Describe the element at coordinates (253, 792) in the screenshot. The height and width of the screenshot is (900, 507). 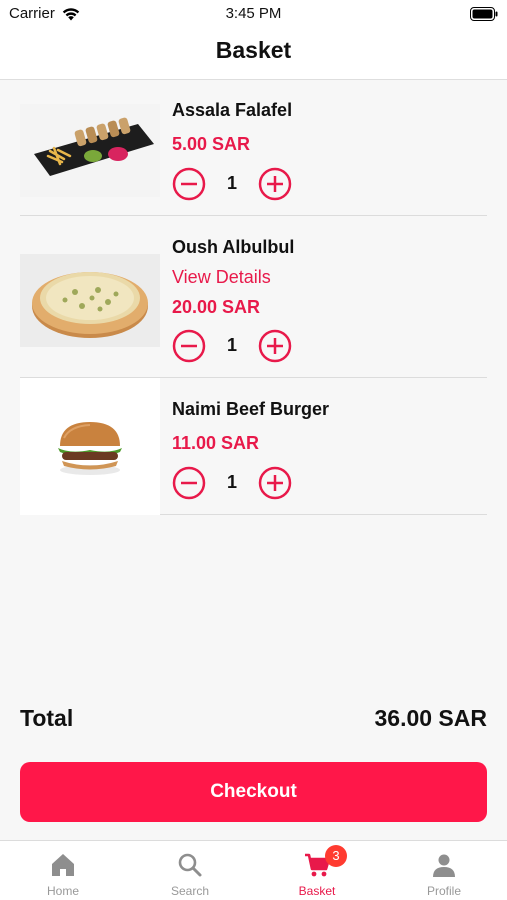
I see `checkout-button: Checkout` at that location.